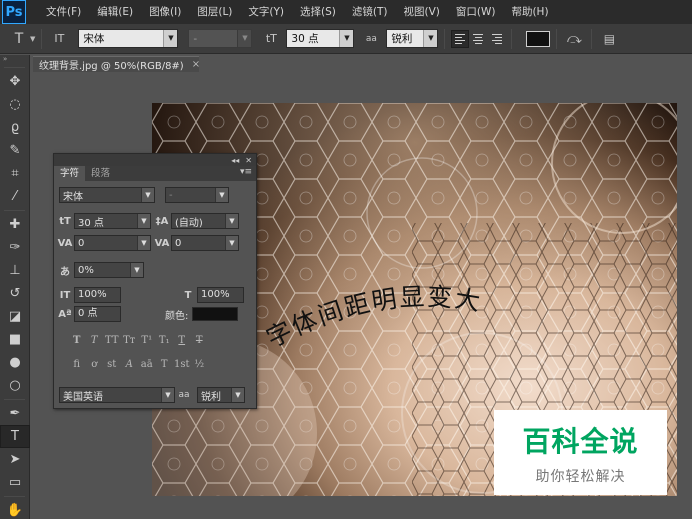 The width and height of the screenshot is (692, 519). What do you see at coordinates (147, 340) in the screenshot?
I see `superscript-button: T¹` at bounding box center [147, 340].